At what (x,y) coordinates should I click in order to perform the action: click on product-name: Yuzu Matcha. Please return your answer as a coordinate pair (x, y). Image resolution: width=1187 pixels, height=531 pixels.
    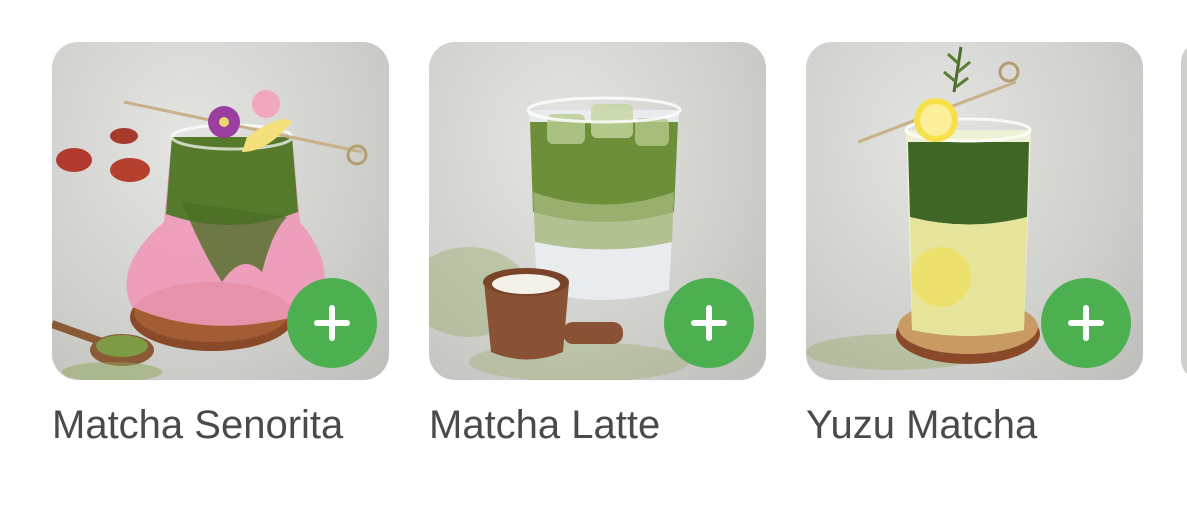
    Looking at the image, I should click on (974, 425).